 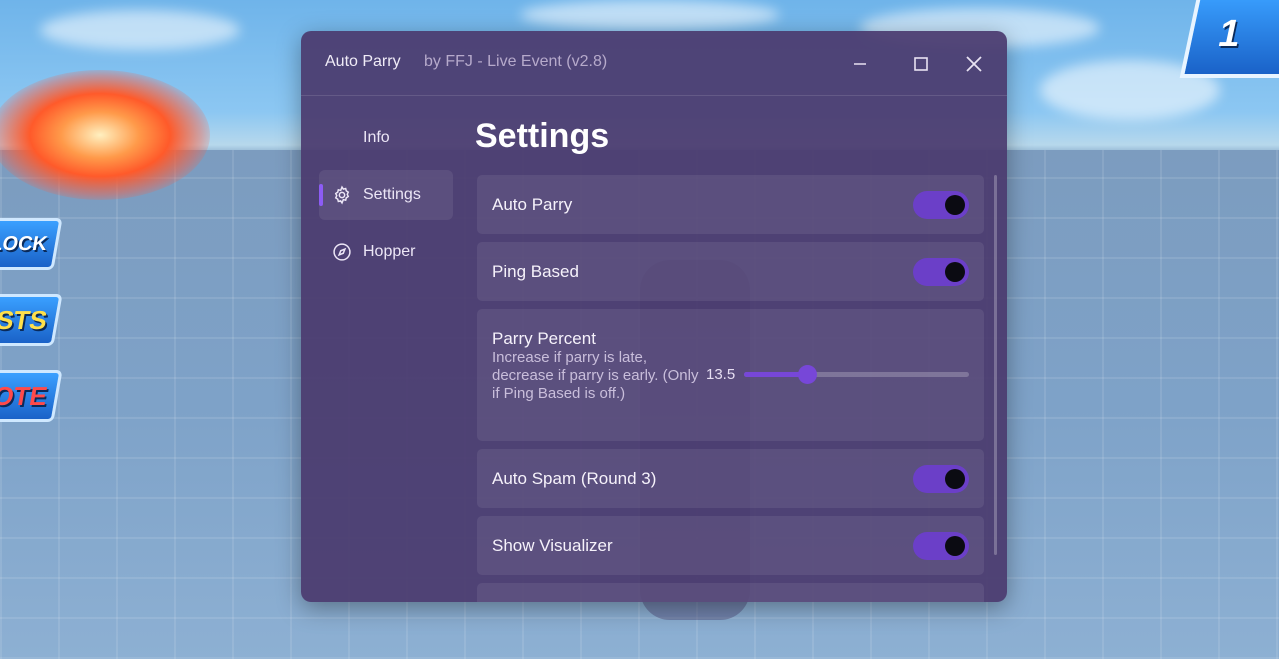 What do you see at coordinates (730, 271) in the screenshot?
I see `setting-row-ping-based: Ping Based` at bounding box center [730, 271].